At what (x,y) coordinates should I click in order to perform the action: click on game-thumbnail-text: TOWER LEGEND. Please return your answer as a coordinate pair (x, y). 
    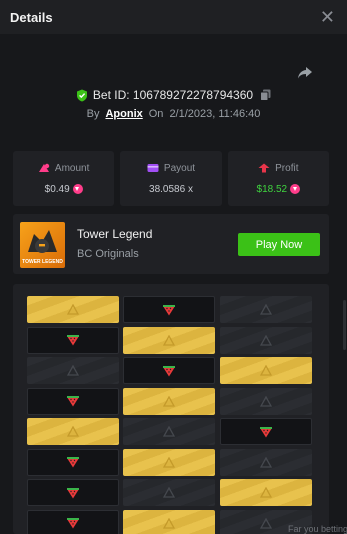
    Looking at the image, I should click on (42, 262).